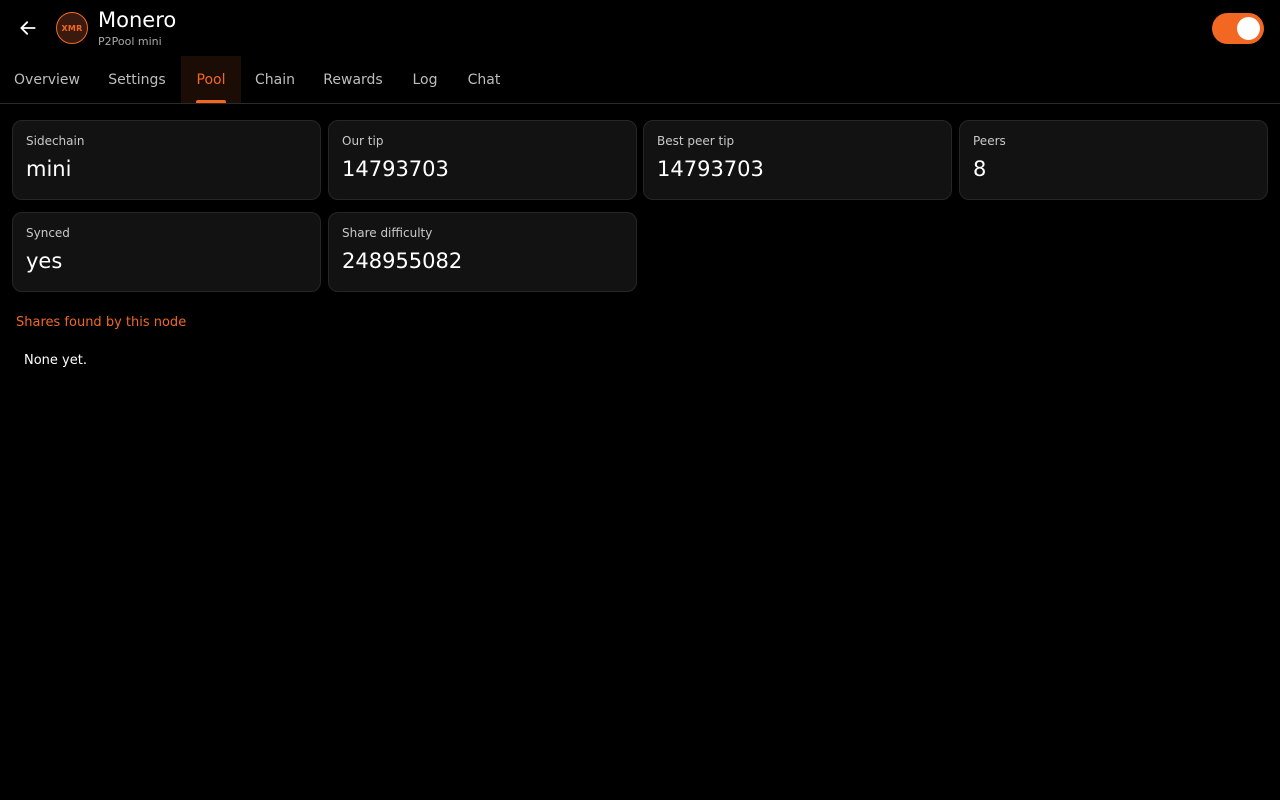  I want to click on stat-label: Share difficulty, so click(387, 233).